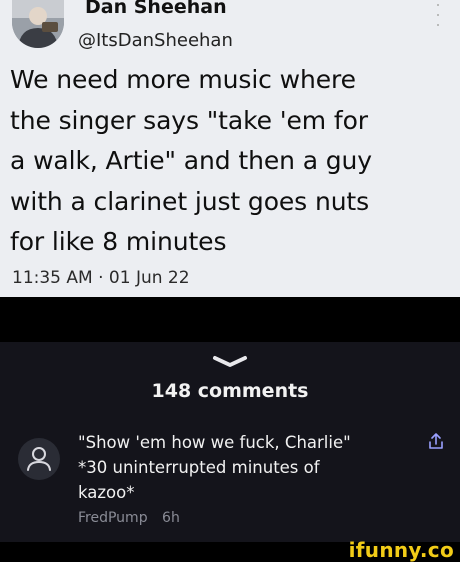  What do you see at coordinates (401, 550) in the screenshot?
I see `ifunny-watermark: ifunny.co` at bounding box center [401, 550].